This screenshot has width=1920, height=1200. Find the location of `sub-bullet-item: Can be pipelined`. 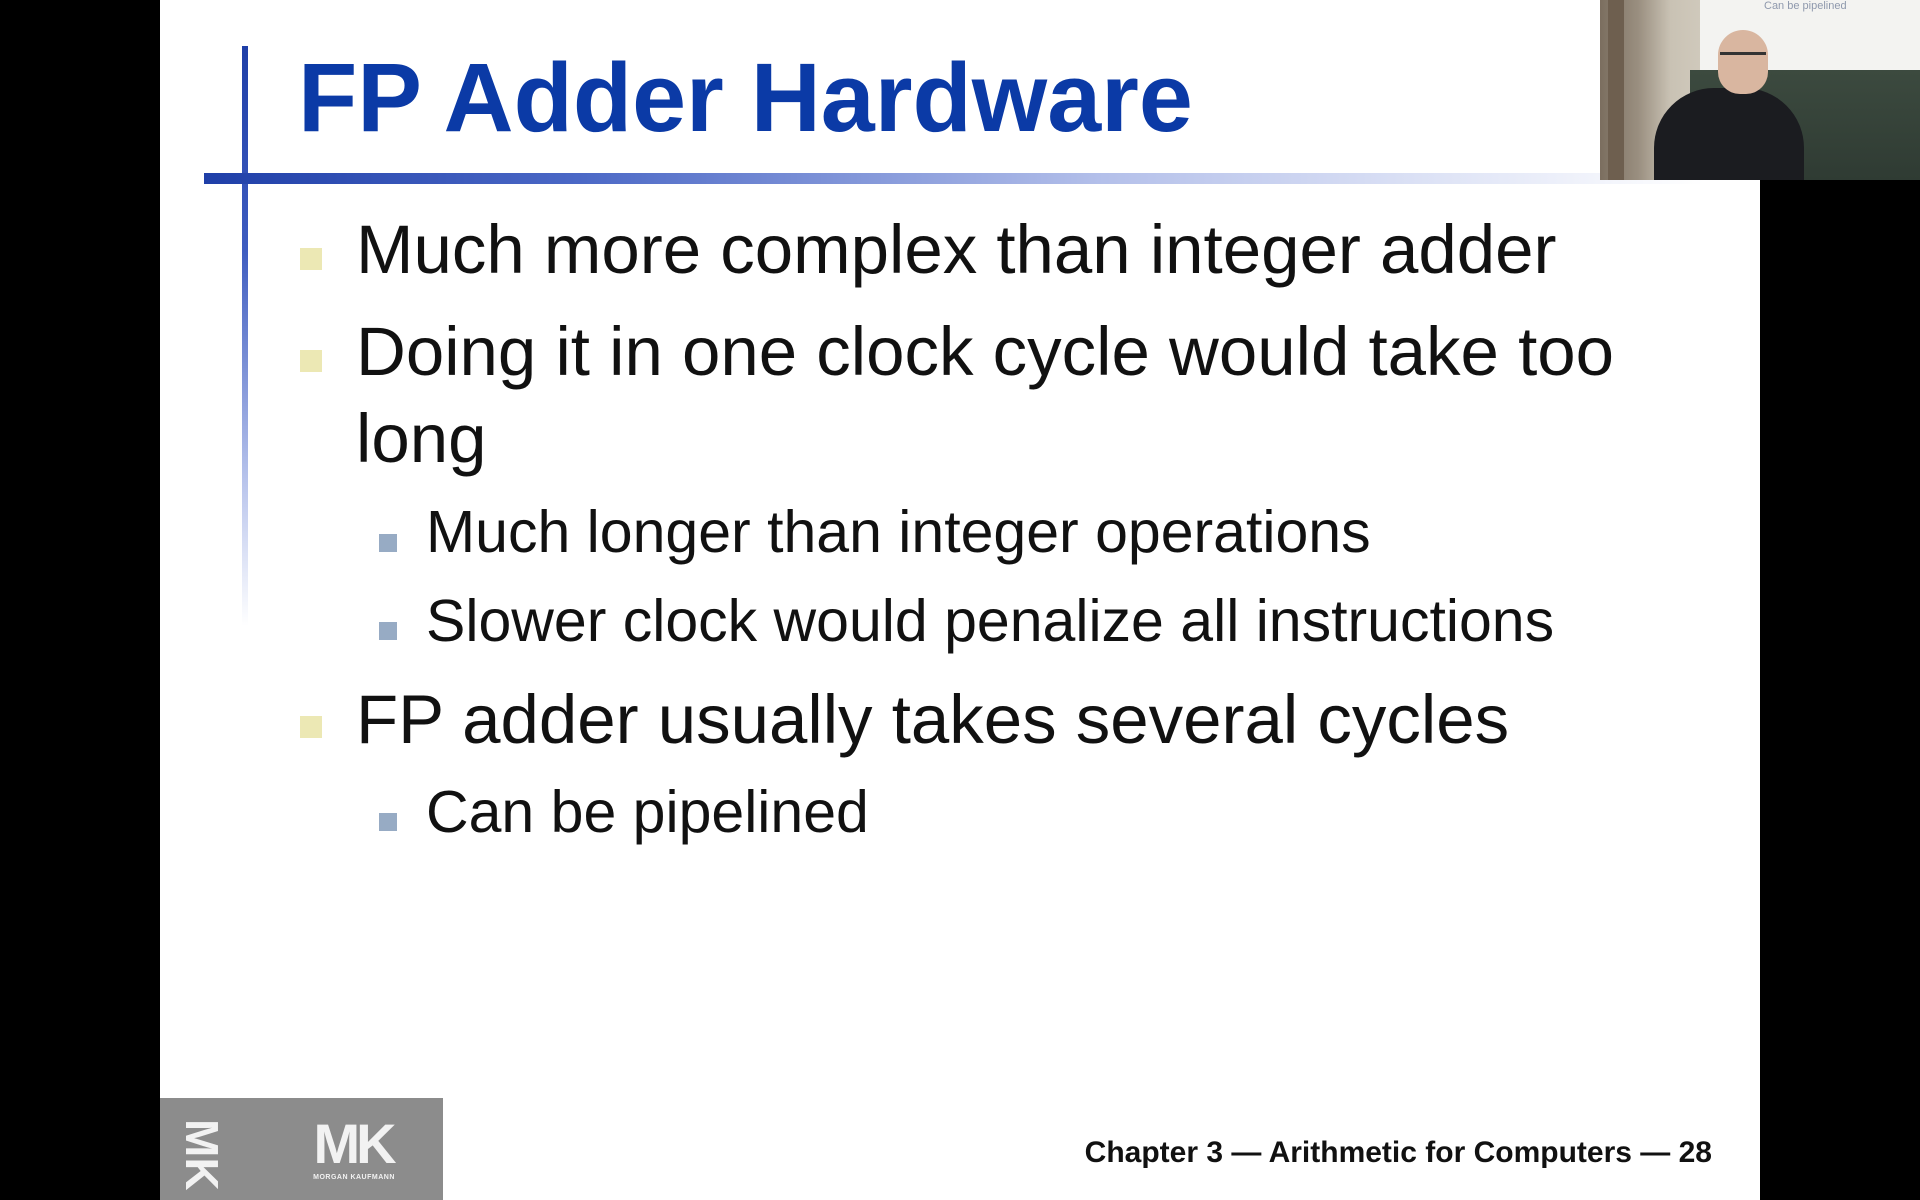

sub-bullet-item: Can be pipelined is located at coordinates (647, 812).